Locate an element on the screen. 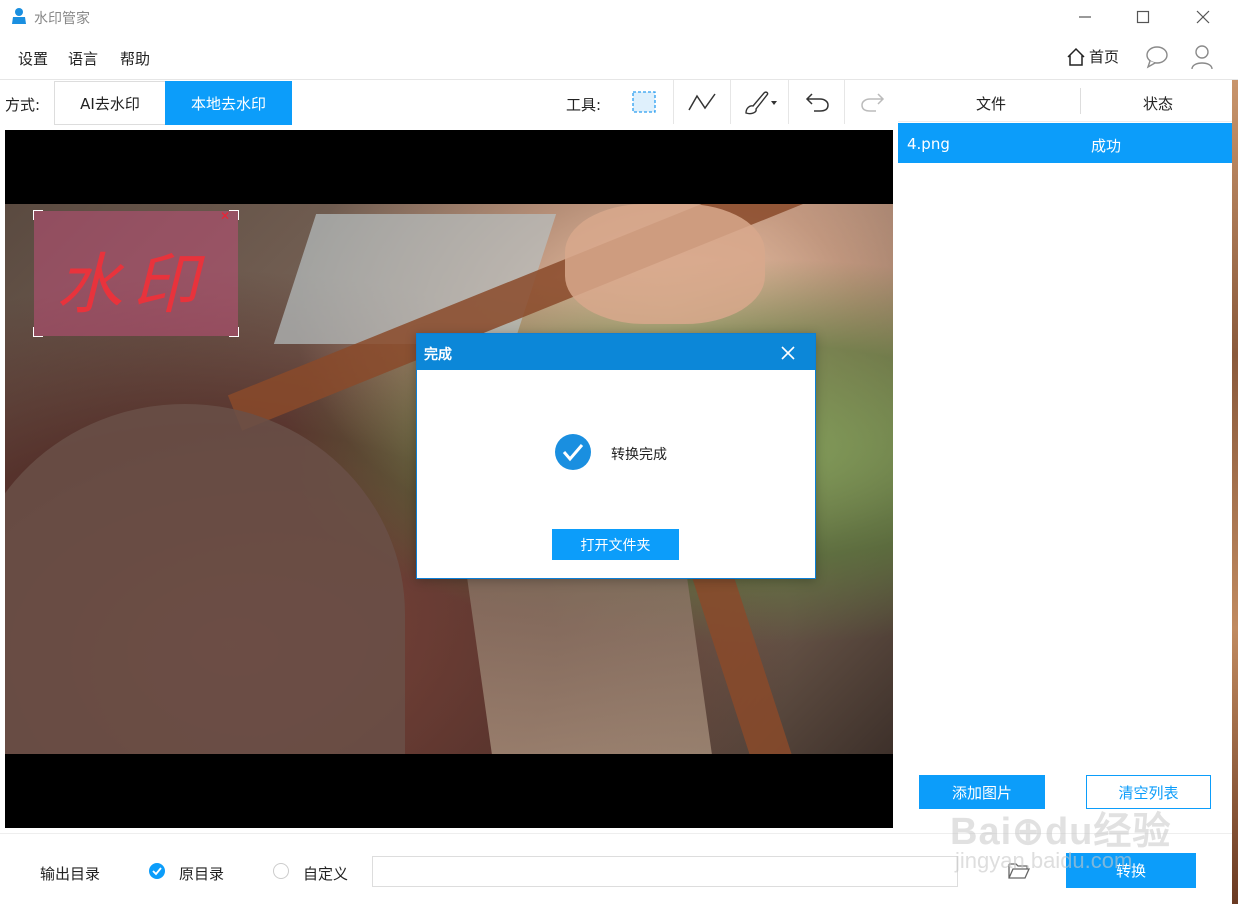 The width and height of the screenshot is (1238, 904). minimize-button is located at coordinates (1085, 17).